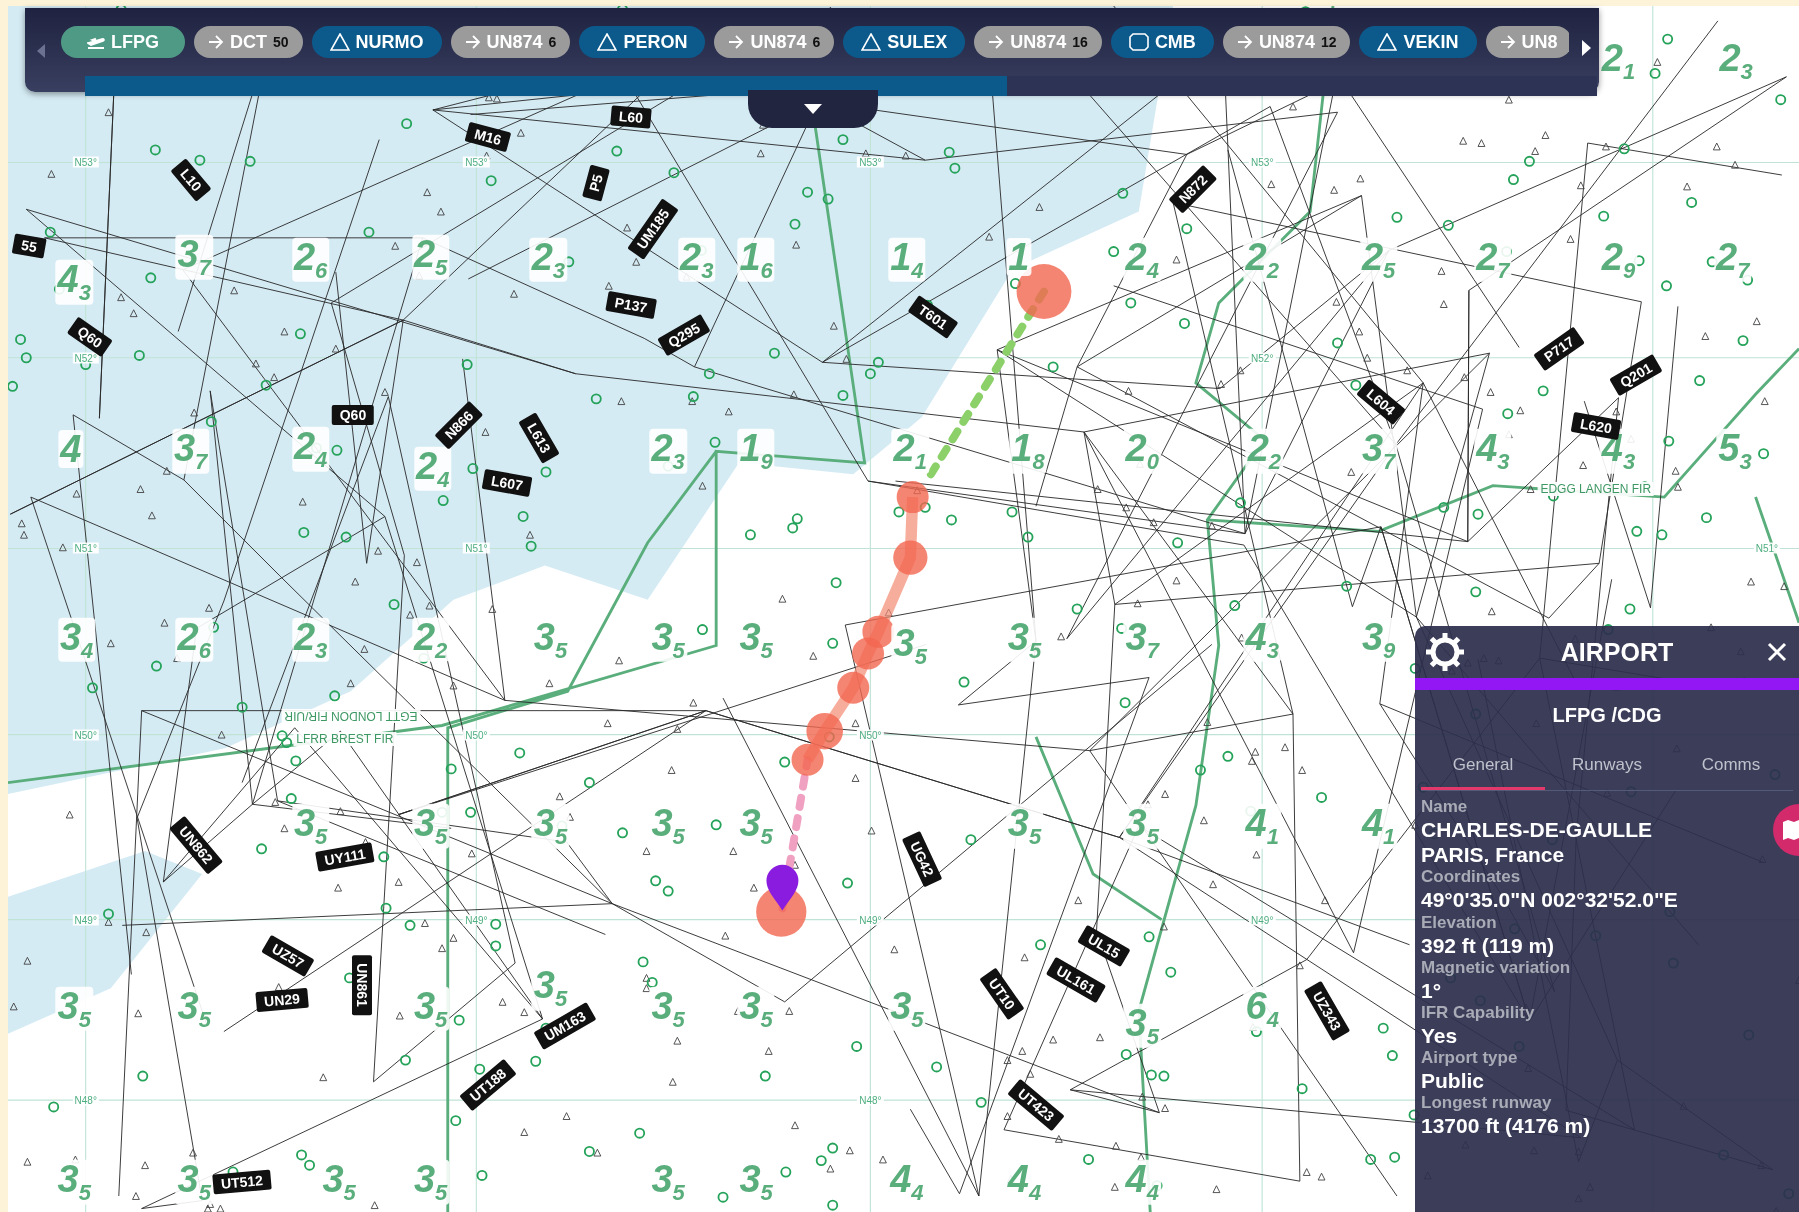  What do you see at coordinates (1452, 1081) in the screenshot?
I see `field-value: Public` at bounding box center [1452, 1081].